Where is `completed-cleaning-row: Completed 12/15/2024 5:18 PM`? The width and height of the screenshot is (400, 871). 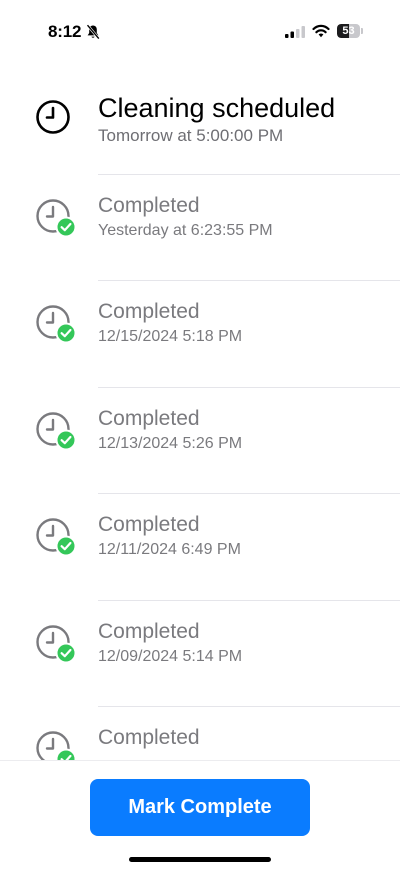
completed-cleaning-row: Completed 12/15/2024 5:18 PM is located at coordinates (200, 334).